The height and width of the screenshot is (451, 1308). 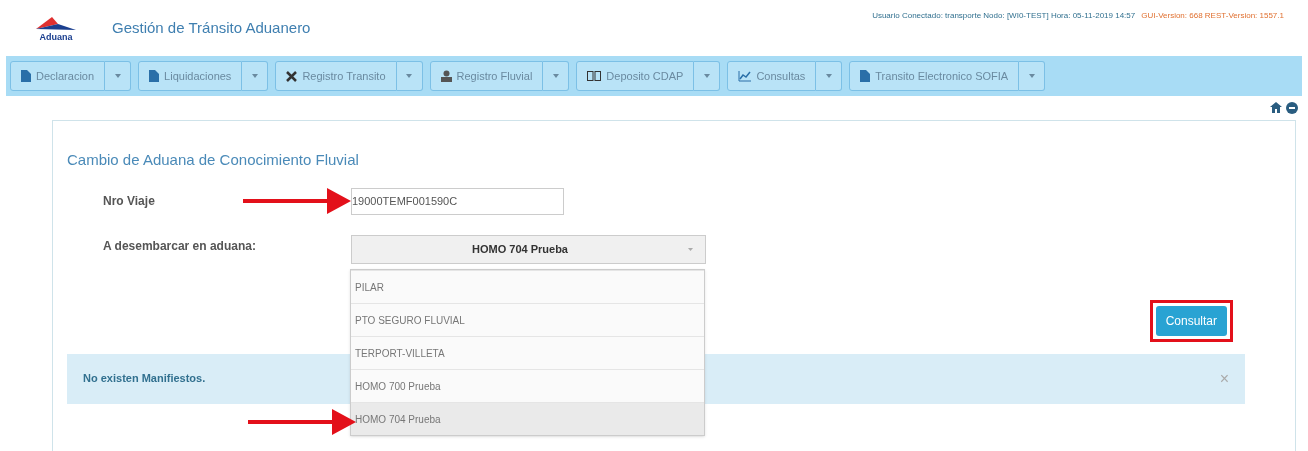 What do you see at coordinates (1212, 16) in the screenshot?
I see `version-info: GUI-Version: 668 REST-Version: 1557.1` at bounding box center [1212, 16].